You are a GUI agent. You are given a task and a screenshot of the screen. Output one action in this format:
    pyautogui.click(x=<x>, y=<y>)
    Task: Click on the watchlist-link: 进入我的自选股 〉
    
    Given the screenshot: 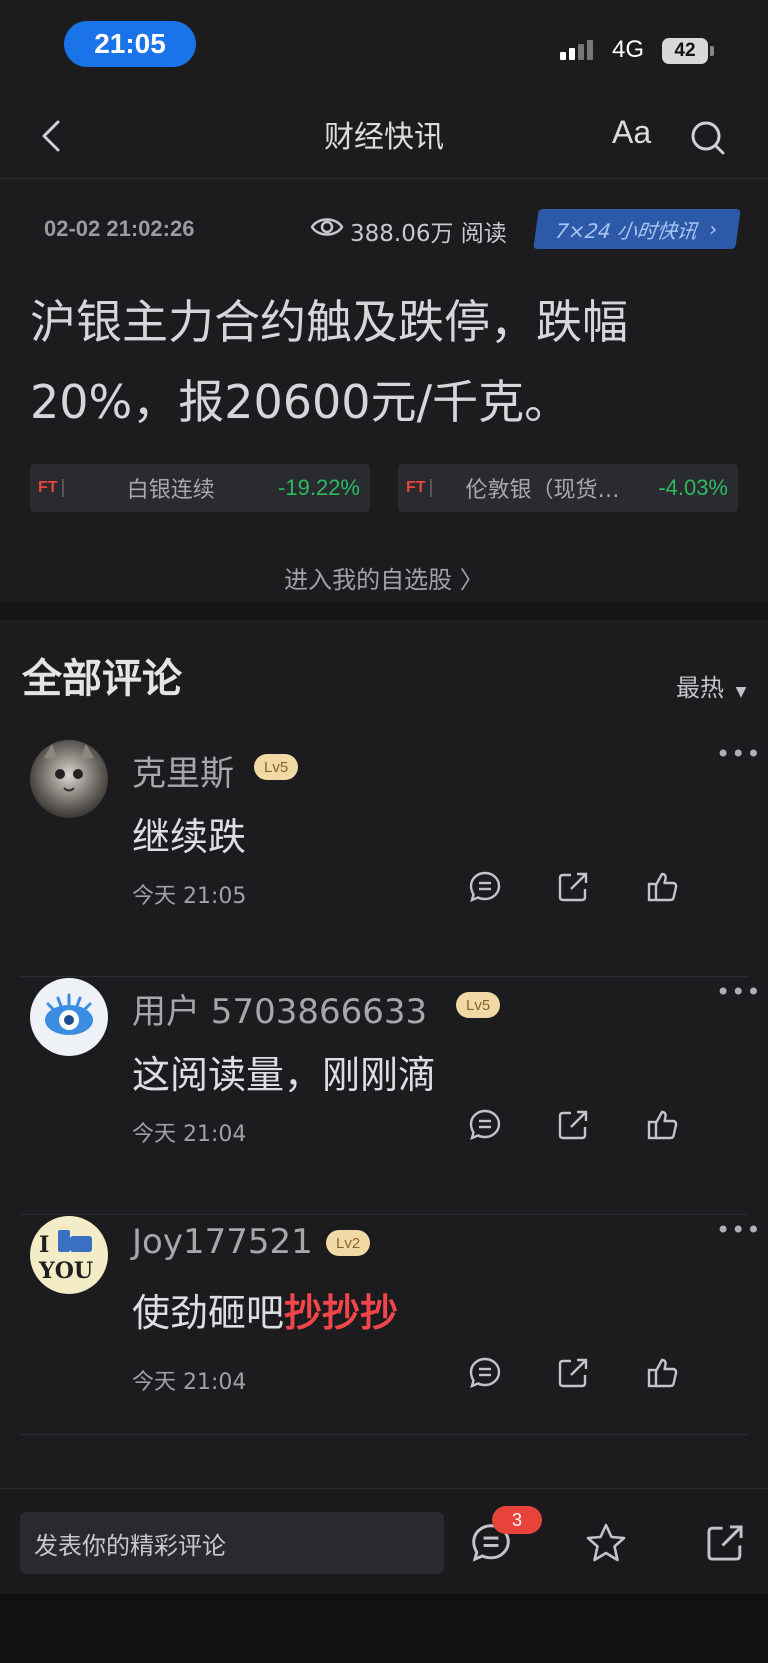 What is the action you would take?
    pyautogui.click(x=384, y=577)
    